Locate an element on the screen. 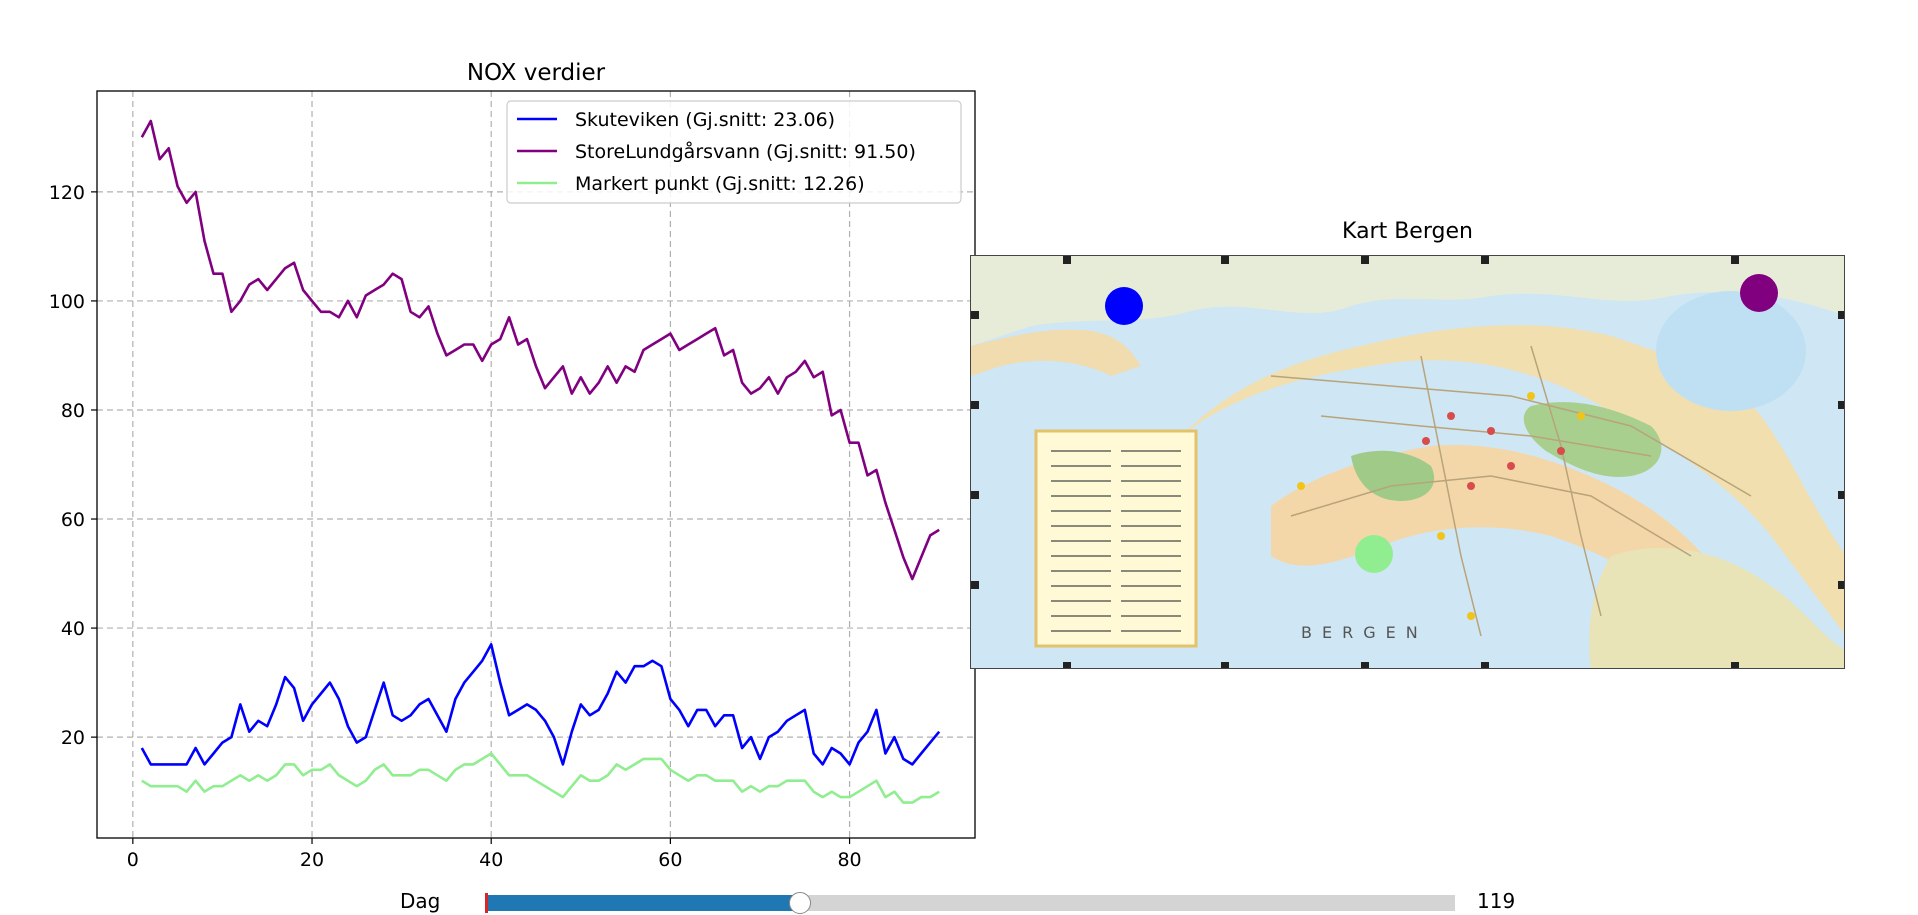 This screenshot has height=915, width=1918. x-tick-label: 40 is located at coordinates (491, 860).